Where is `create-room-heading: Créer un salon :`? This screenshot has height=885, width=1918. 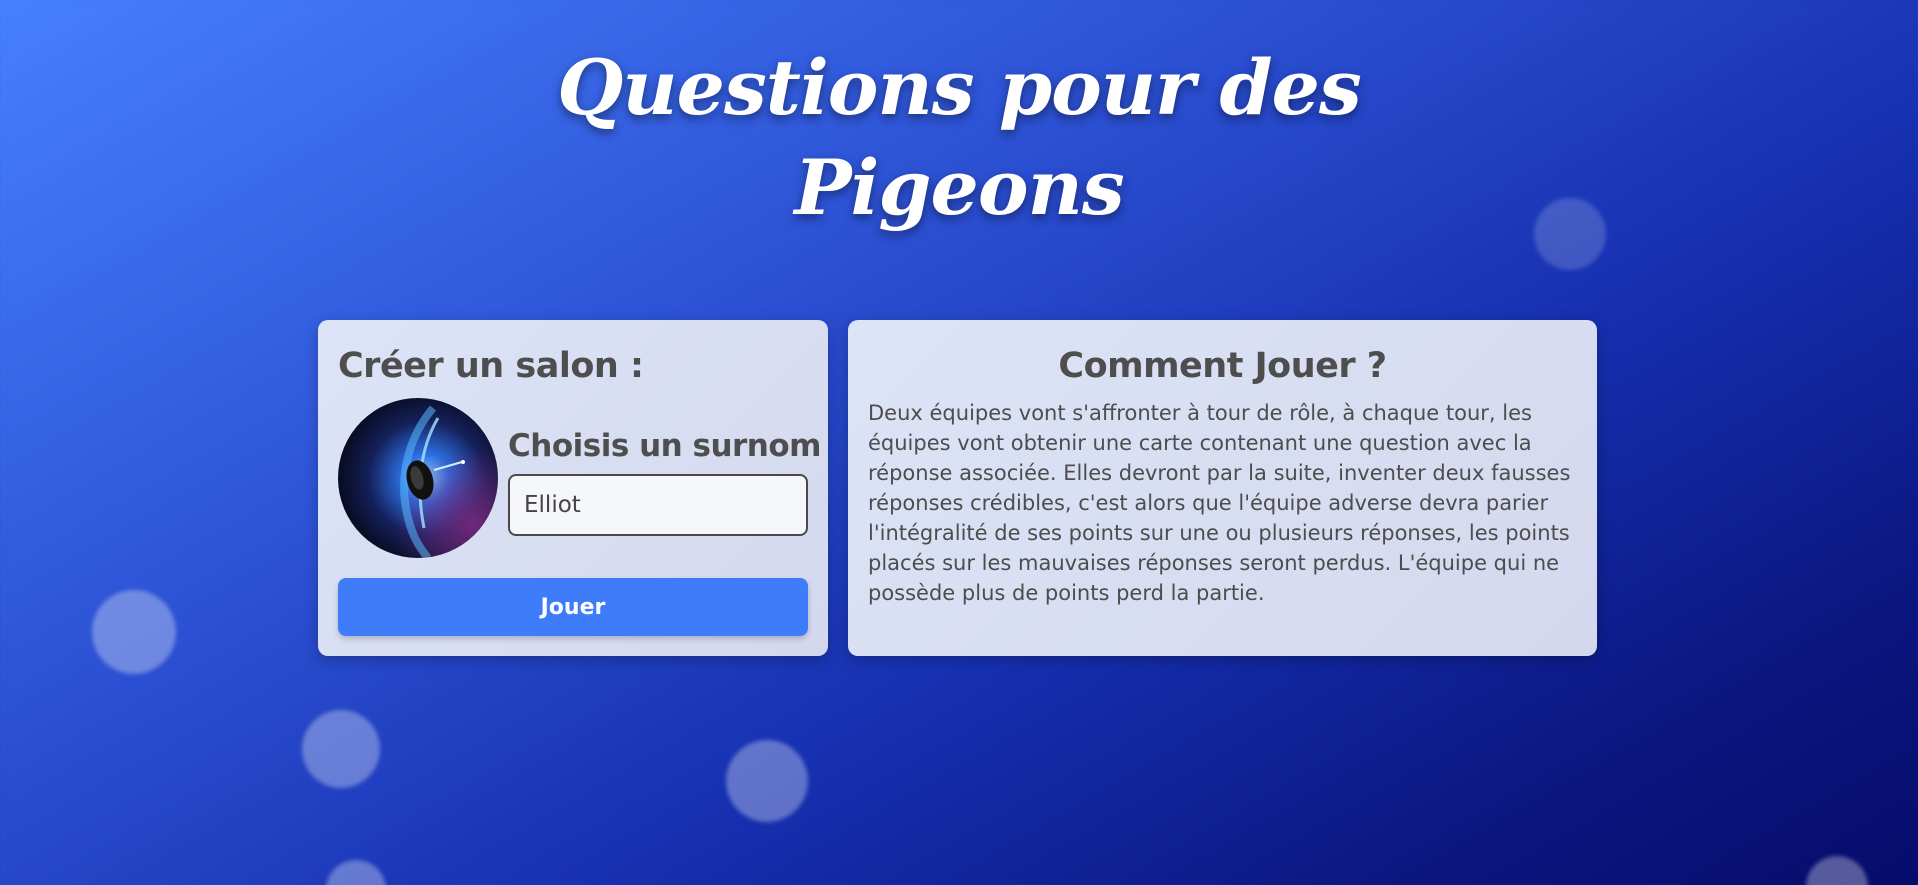 create-room-heading: Créer un salon : is located at coordinates (491, 366).